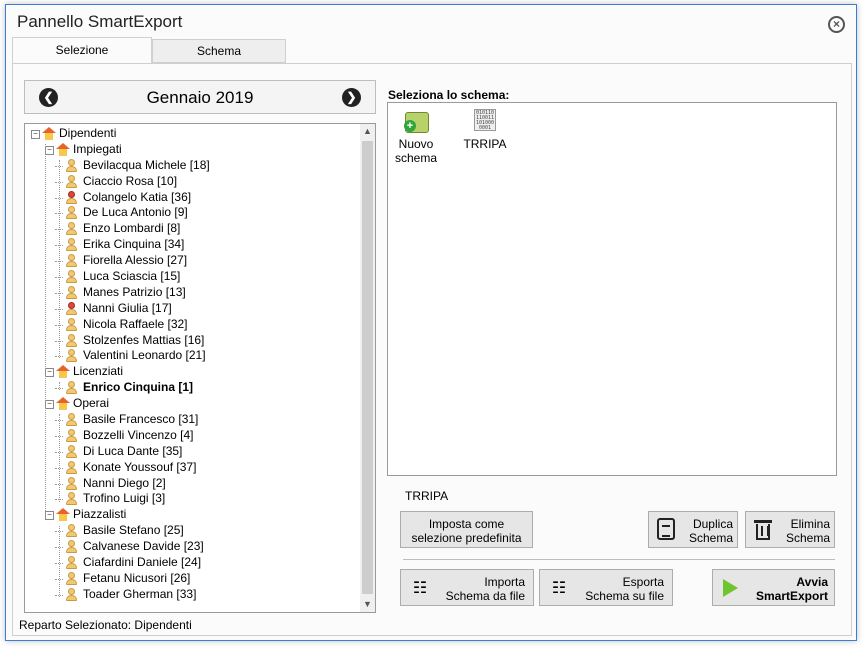 This screenshot has width=865, height=648. I want to click on tree-employee-row: Konate Youssouf [37], so click(192, 468).